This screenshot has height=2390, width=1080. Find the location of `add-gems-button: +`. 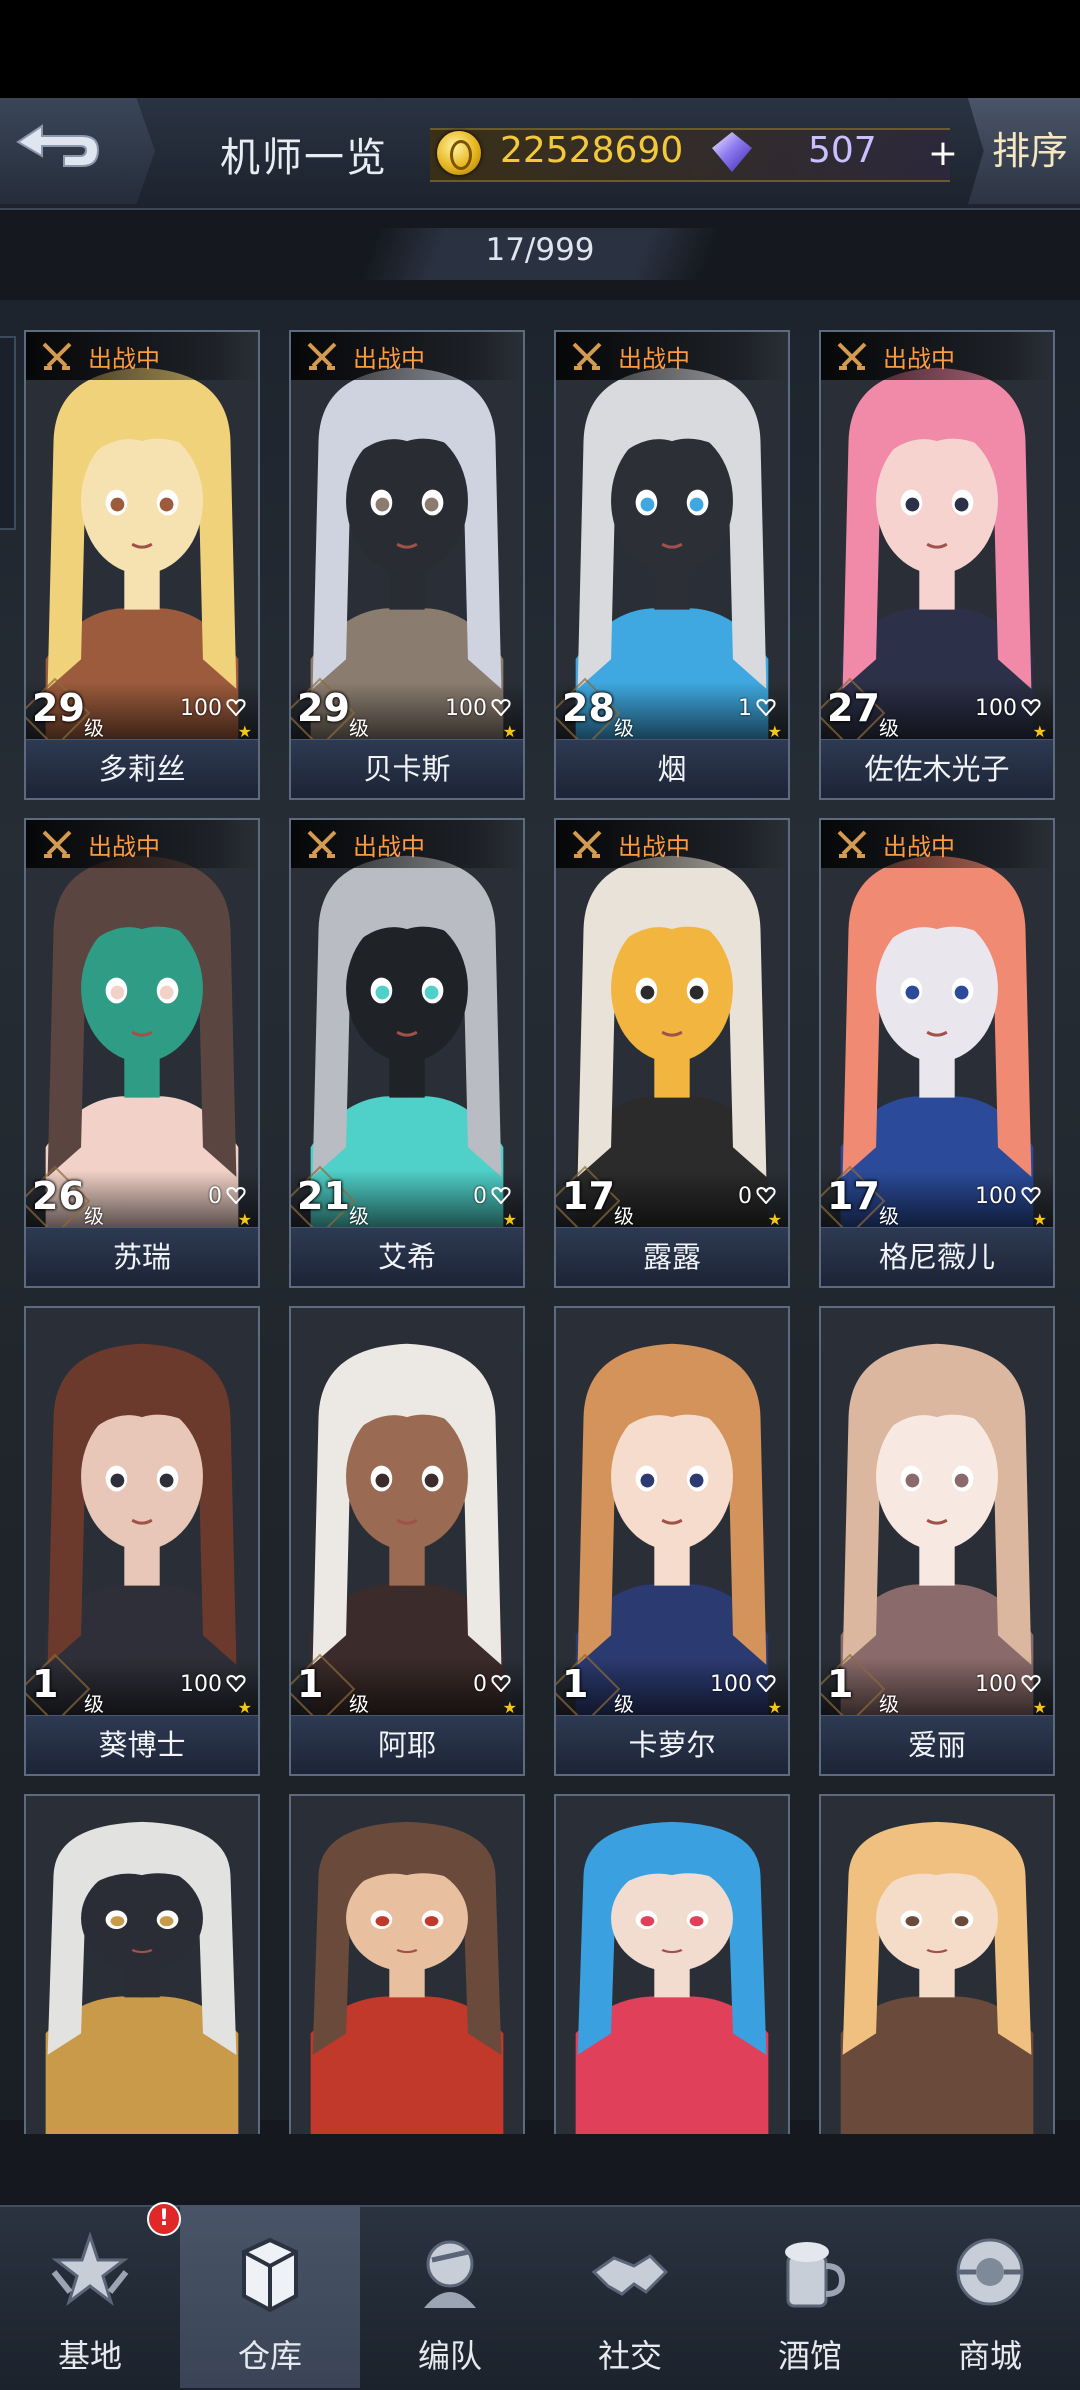

add-gems-button: + is located at coordinates (943, 154).